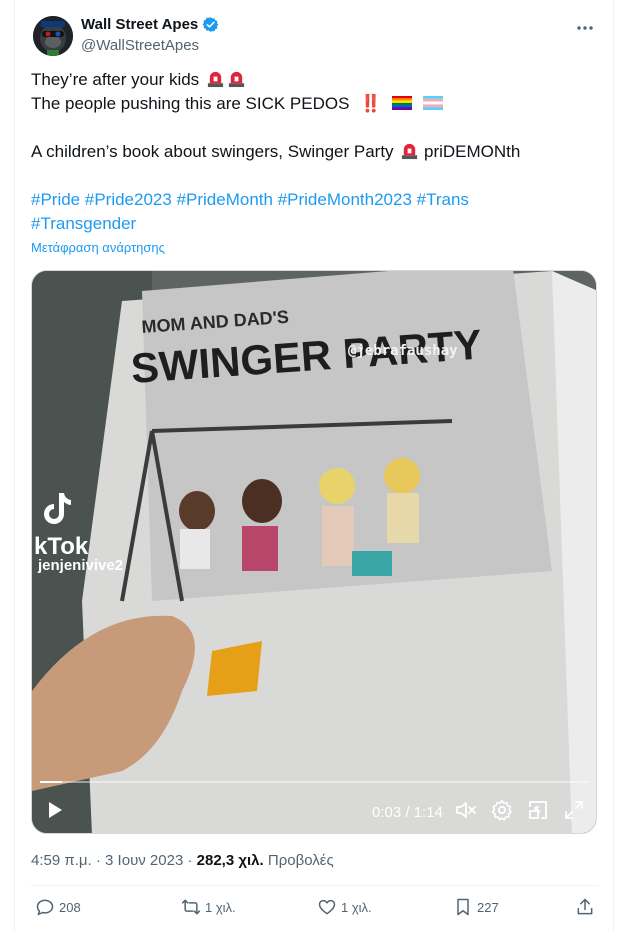 The height and width of the screenshot is (931, 628). I want to click on tweet-line-2-text: The people pushing this are SICK PEDOS, so click(190, 103).